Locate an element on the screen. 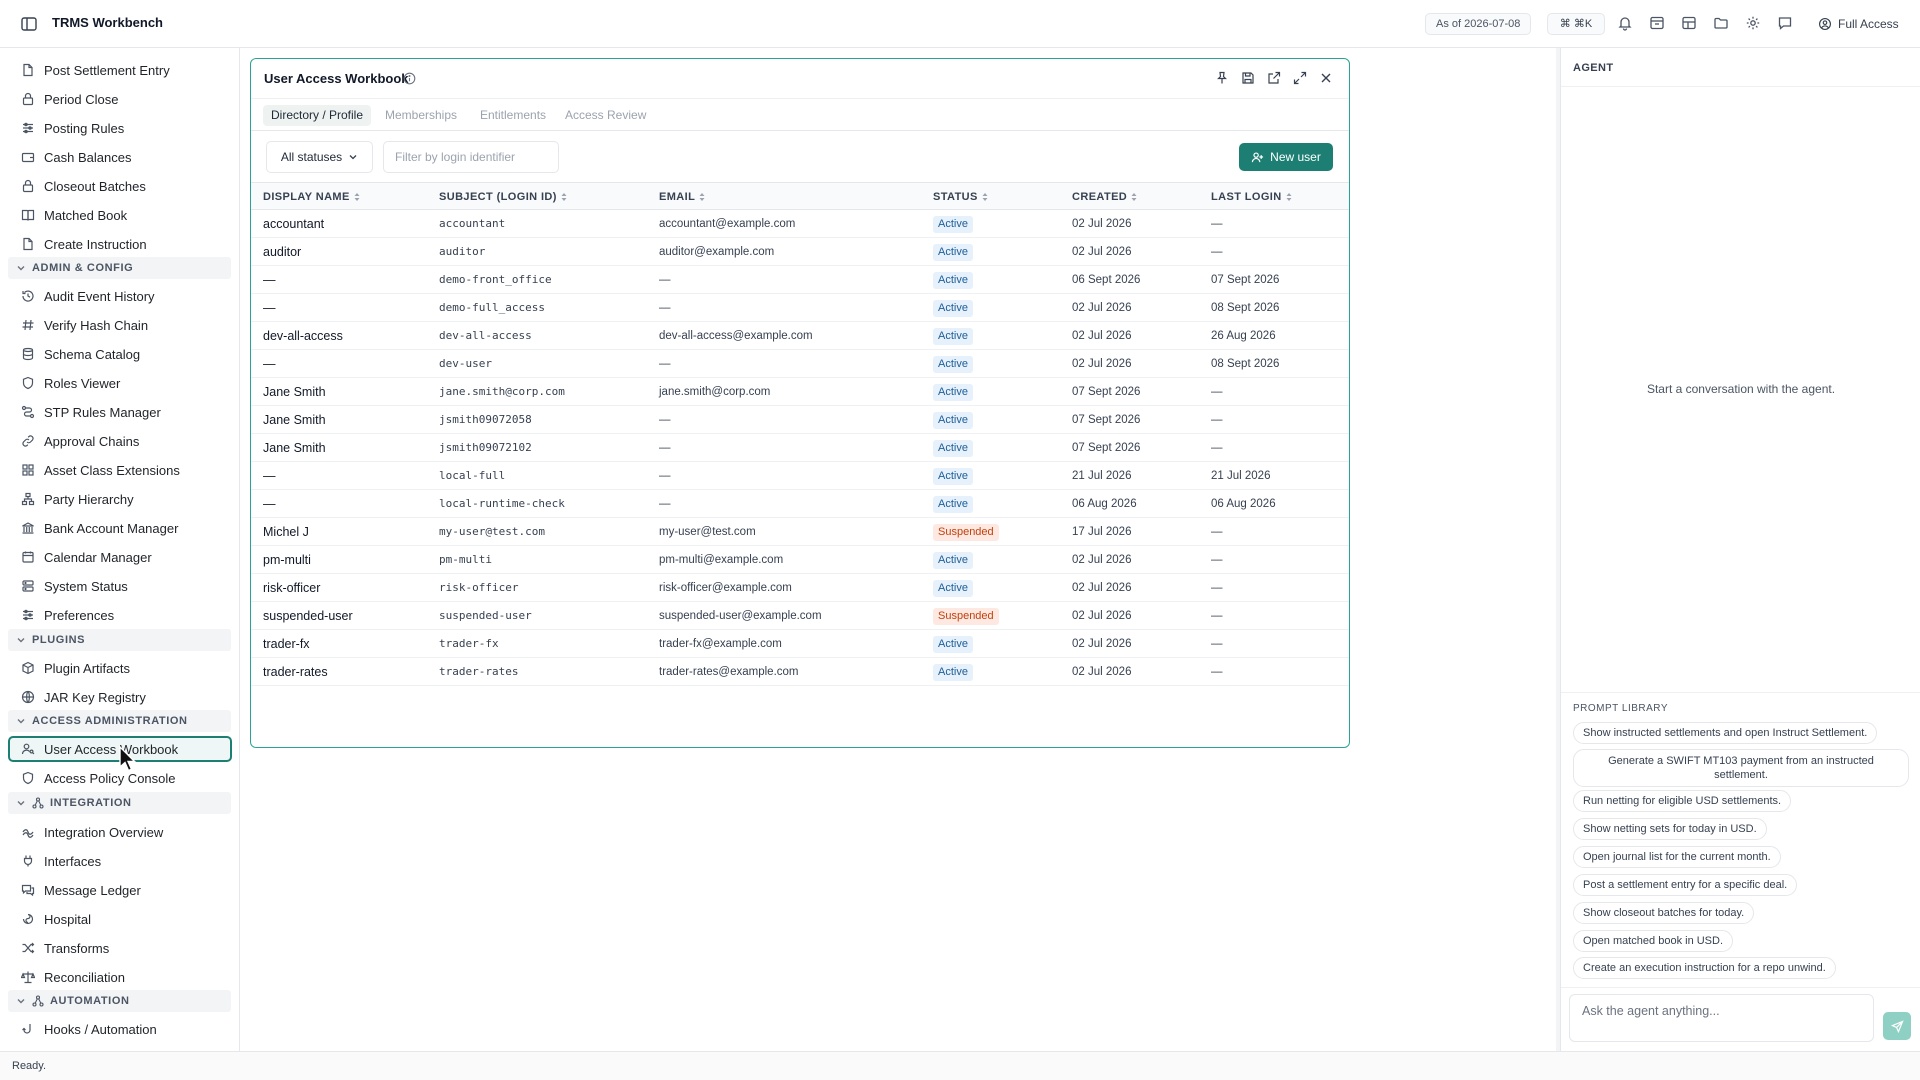 The image size is (1920, 1080). section-admin-config: ADMIN & CONFIG is located at coordinates (119, 268).